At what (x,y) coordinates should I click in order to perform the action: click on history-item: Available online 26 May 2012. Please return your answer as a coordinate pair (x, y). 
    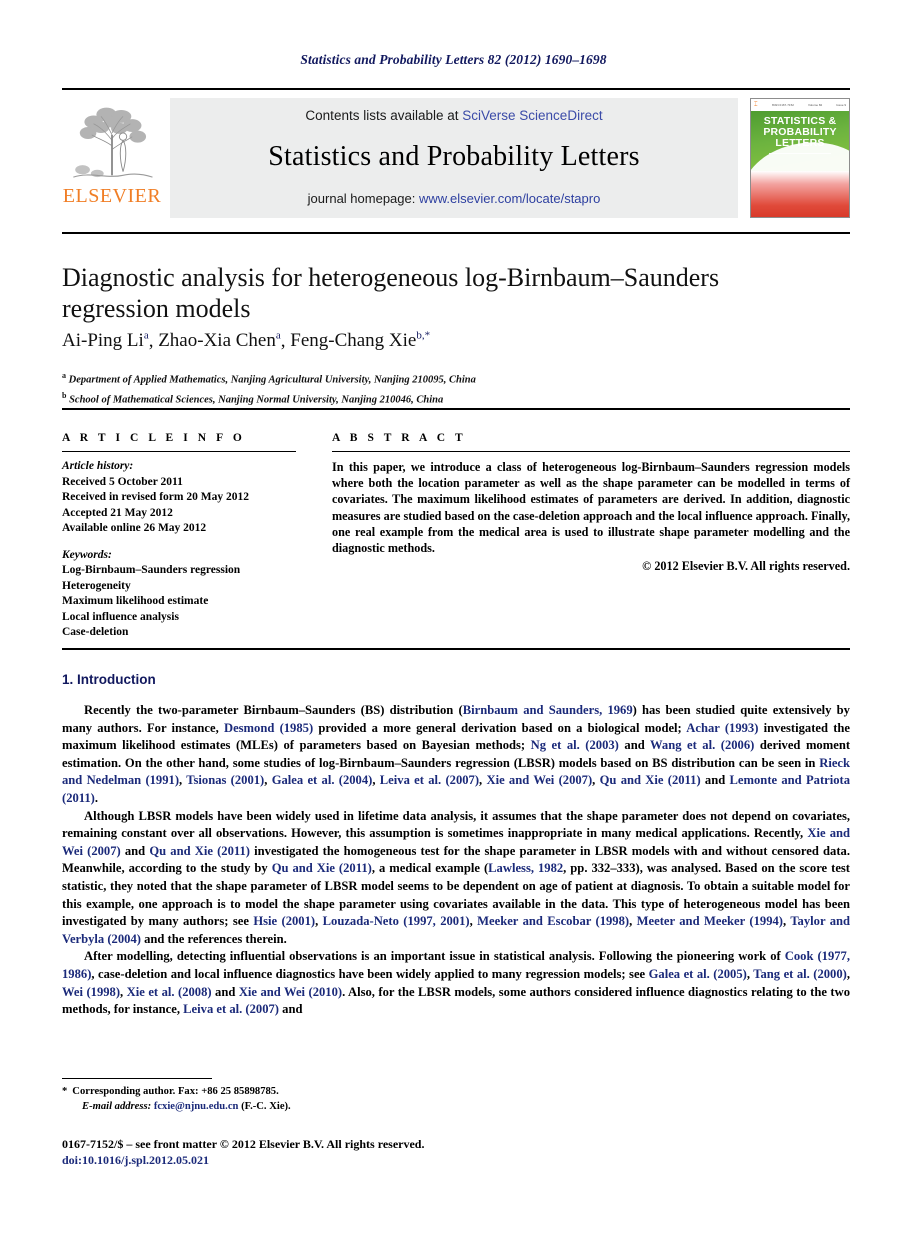
    Looking at the image, I should click on (134, 528).